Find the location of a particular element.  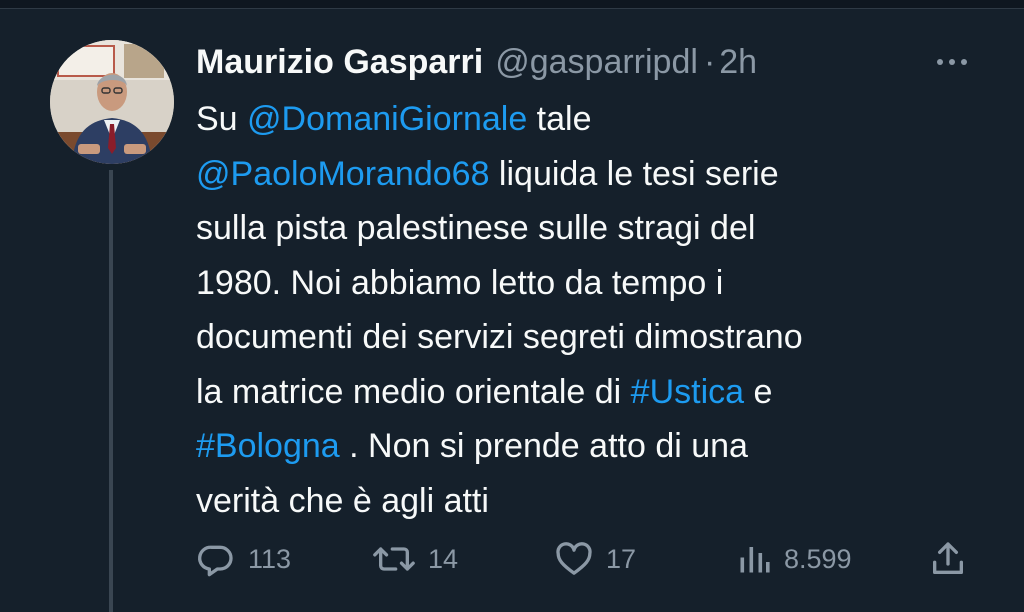

share-button is located at coordinates (948, 559).